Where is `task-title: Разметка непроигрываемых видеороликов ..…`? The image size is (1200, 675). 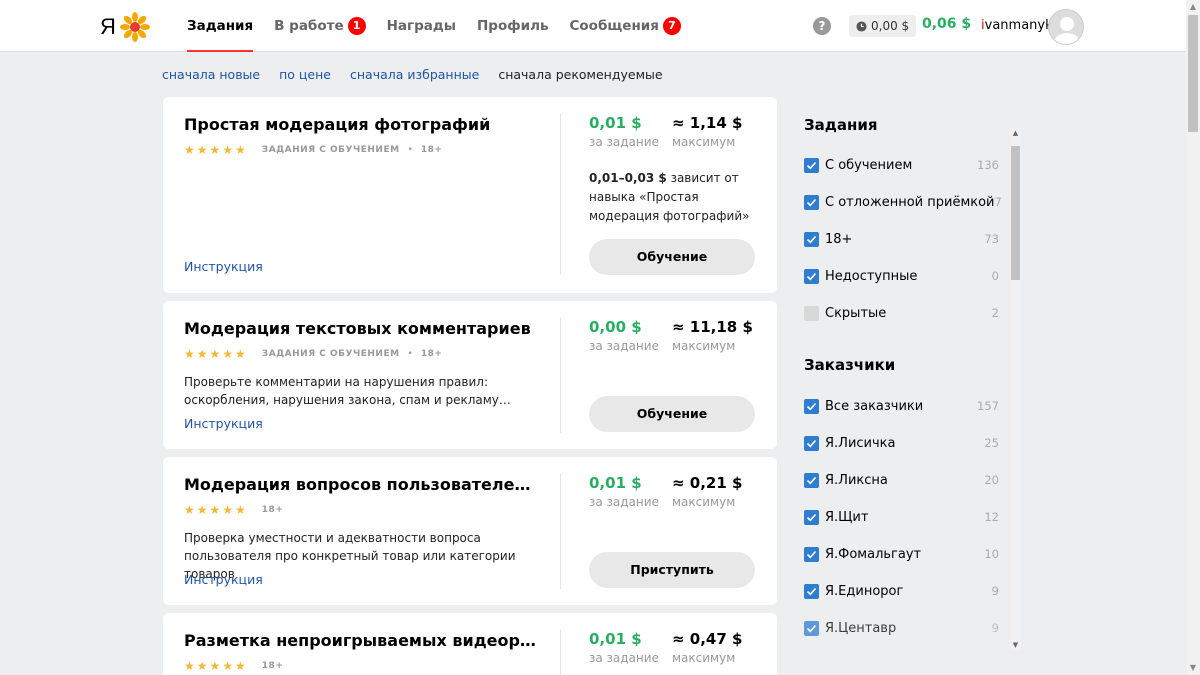 task-title: Разметка непроигрываемых видеороликов ..… is located at coordinates (361, 640).